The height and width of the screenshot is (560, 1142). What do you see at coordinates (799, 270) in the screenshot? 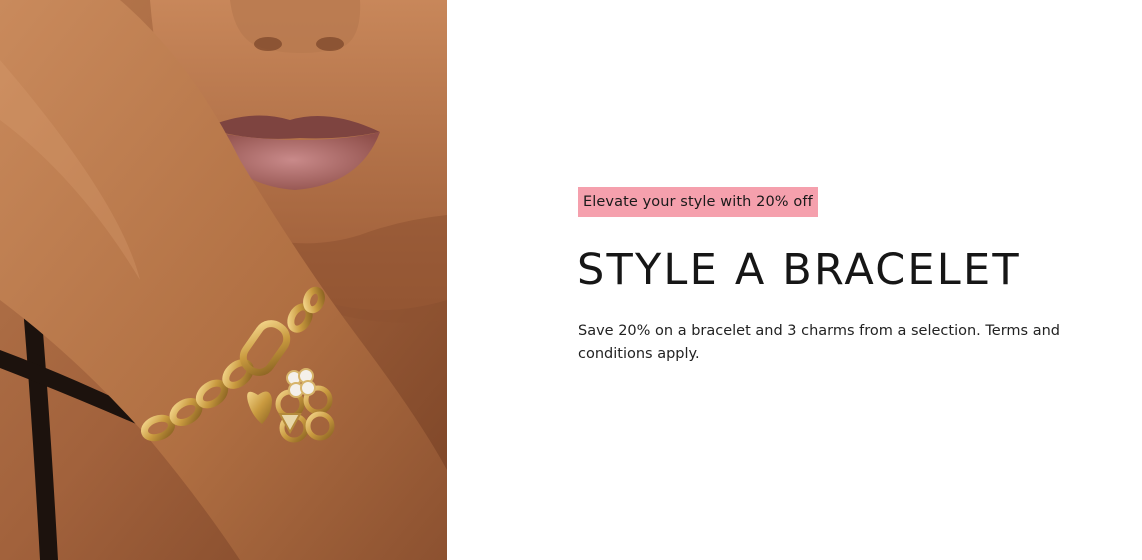
I see `page-title: STYLE A BRACELET` at bounding box center [799, 270].